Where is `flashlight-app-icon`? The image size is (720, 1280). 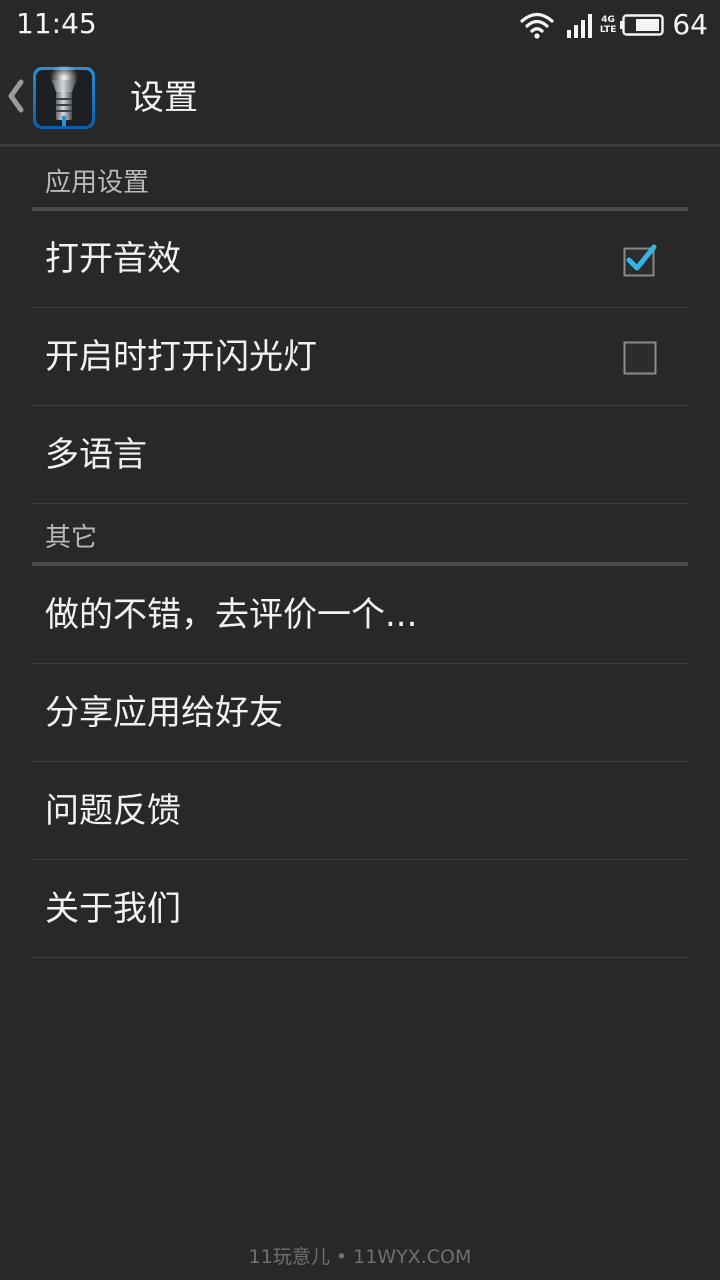
flashlight-app-icon is located at coordinates (64, 98).